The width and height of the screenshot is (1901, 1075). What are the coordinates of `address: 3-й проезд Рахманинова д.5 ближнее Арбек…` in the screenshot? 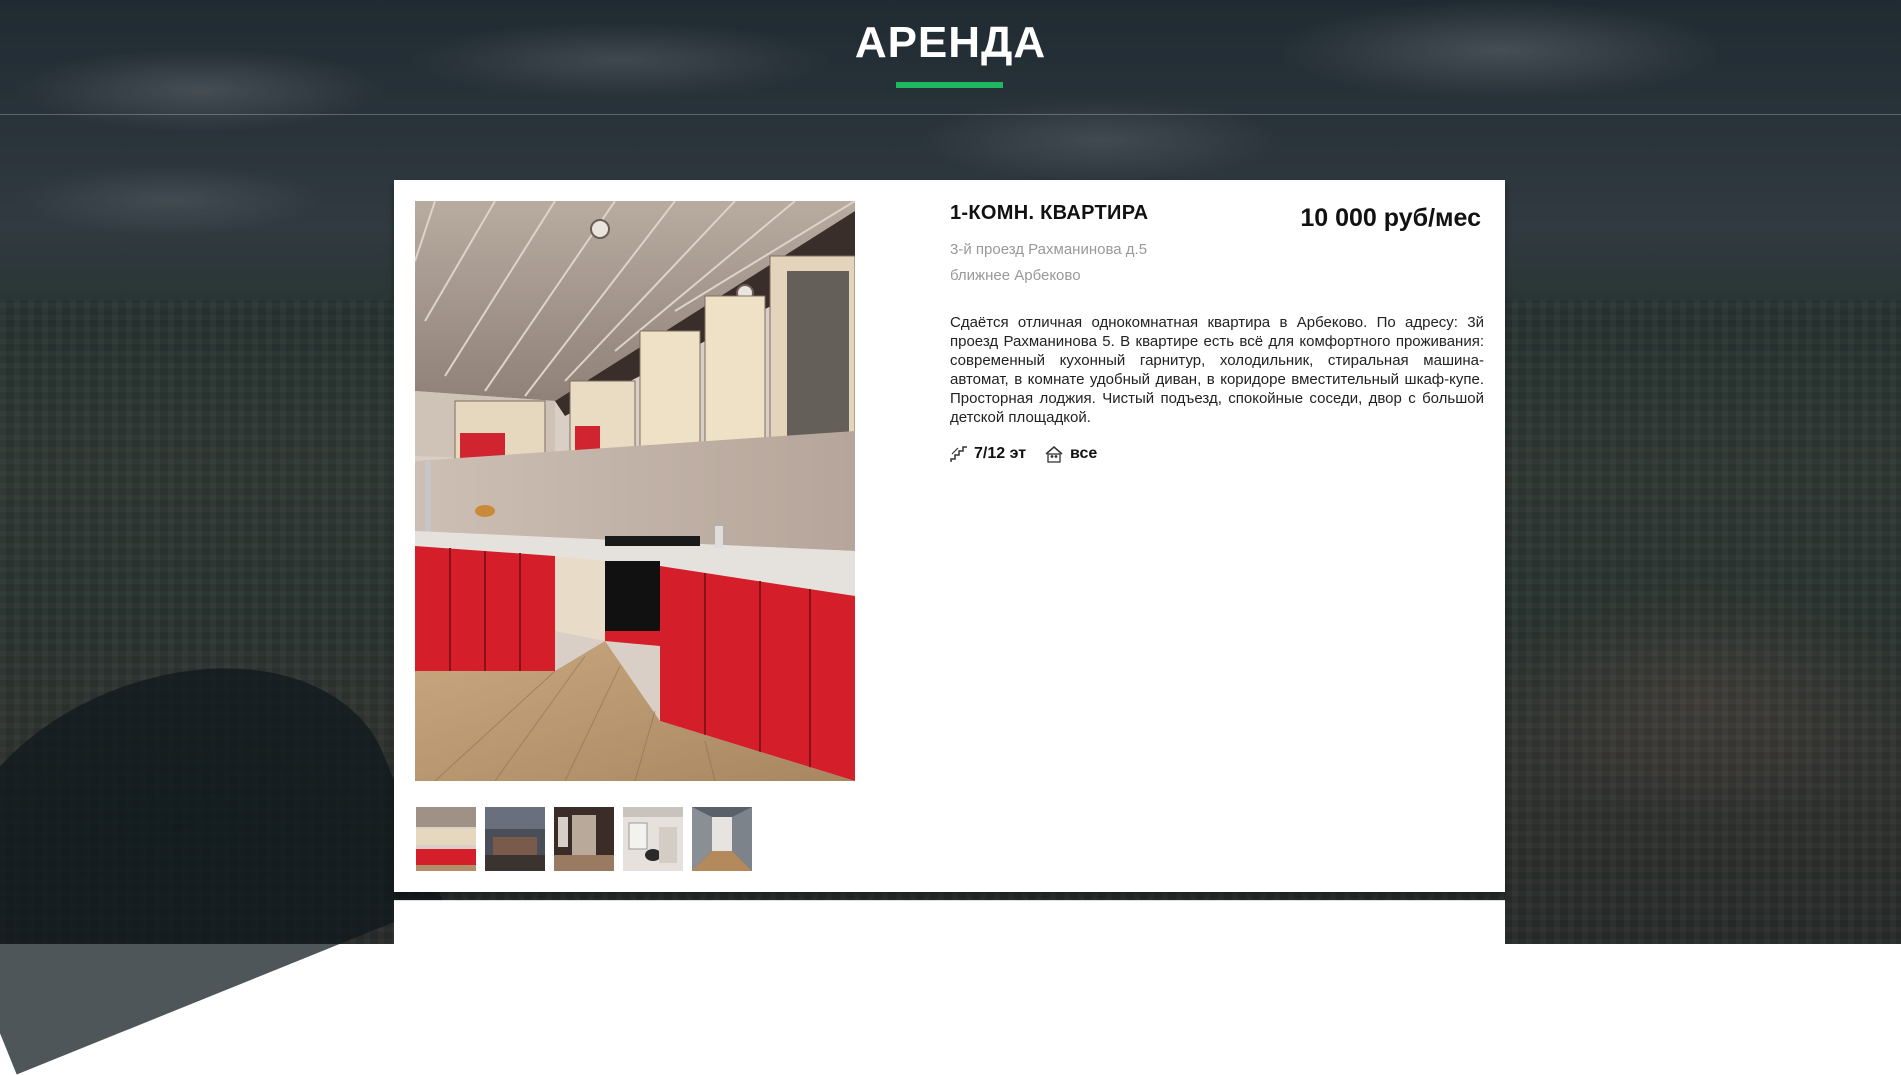 It's located at (1217, 263).